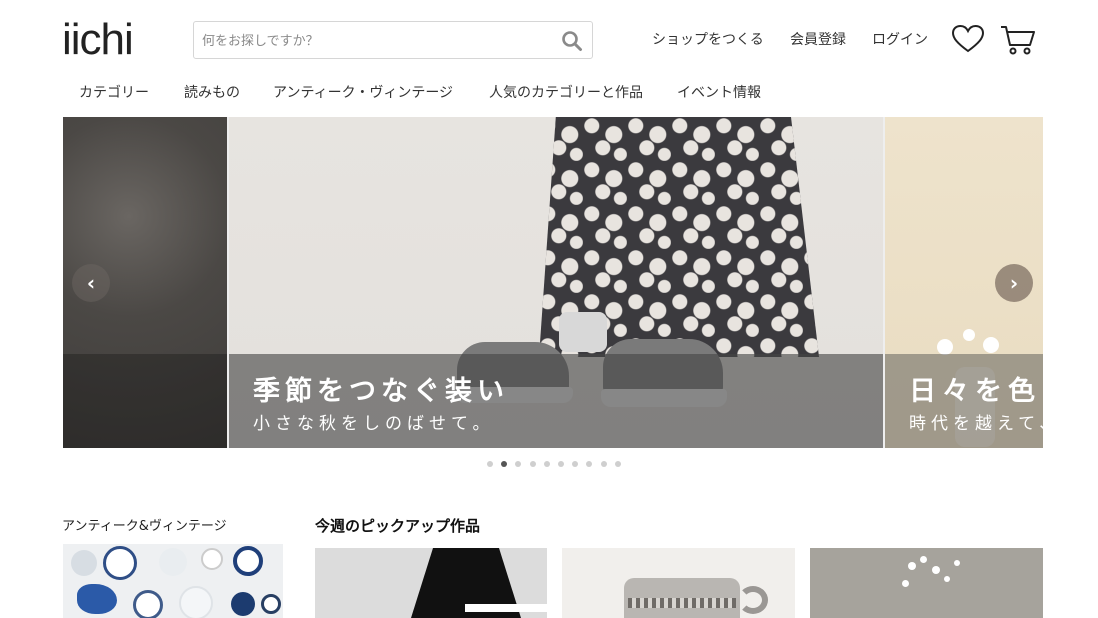 The height and width of the screenshot is (618, 1098). Describe the element at coordinates (374, 424) in the screenshot. I see `slide-subtitle: 小さな秋をしのばせて。` at that location.